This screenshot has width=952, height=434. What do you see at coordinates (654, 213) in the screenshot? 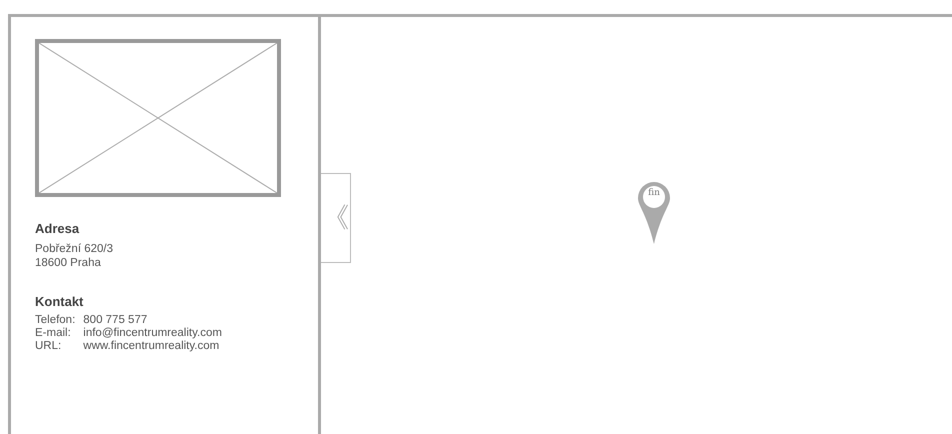
I see `map-pin: fin` at bounding box center [654, 213].